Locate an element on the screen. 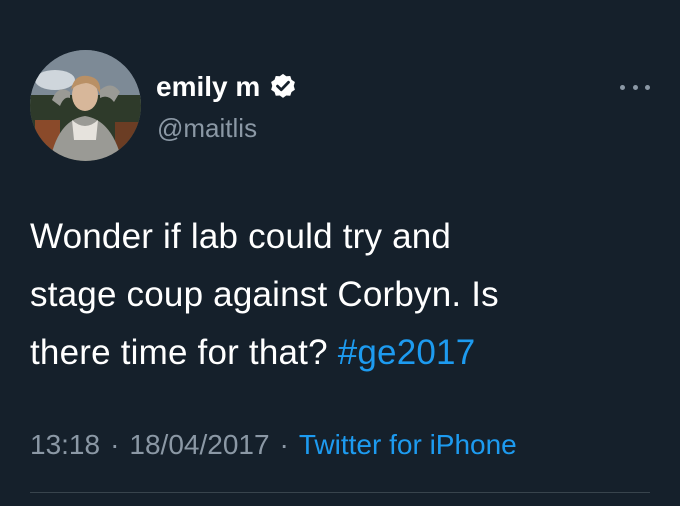 This screenshot has width=680, height=506. more-options-icon is located at coordinates (635, 87).